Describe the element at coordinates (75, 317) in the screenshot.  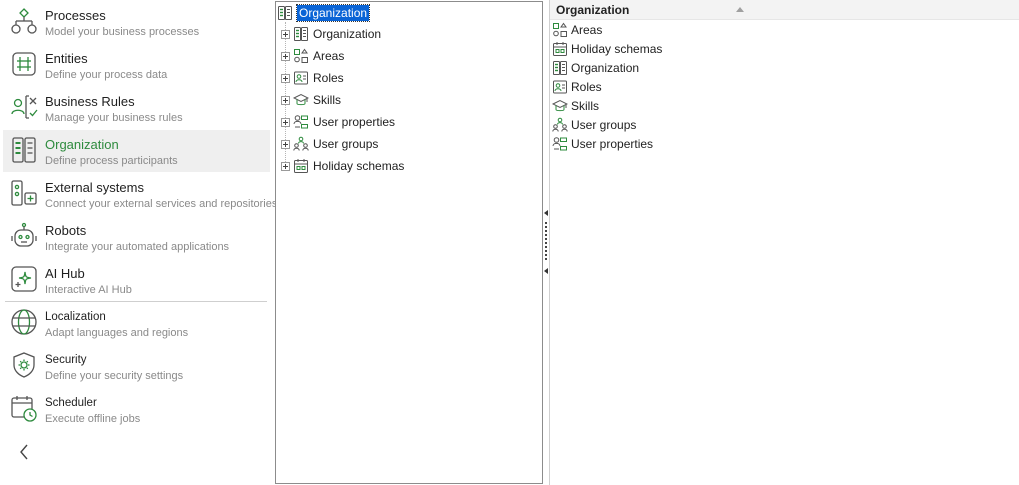
I see `nav-item-title: Localization` at that location.